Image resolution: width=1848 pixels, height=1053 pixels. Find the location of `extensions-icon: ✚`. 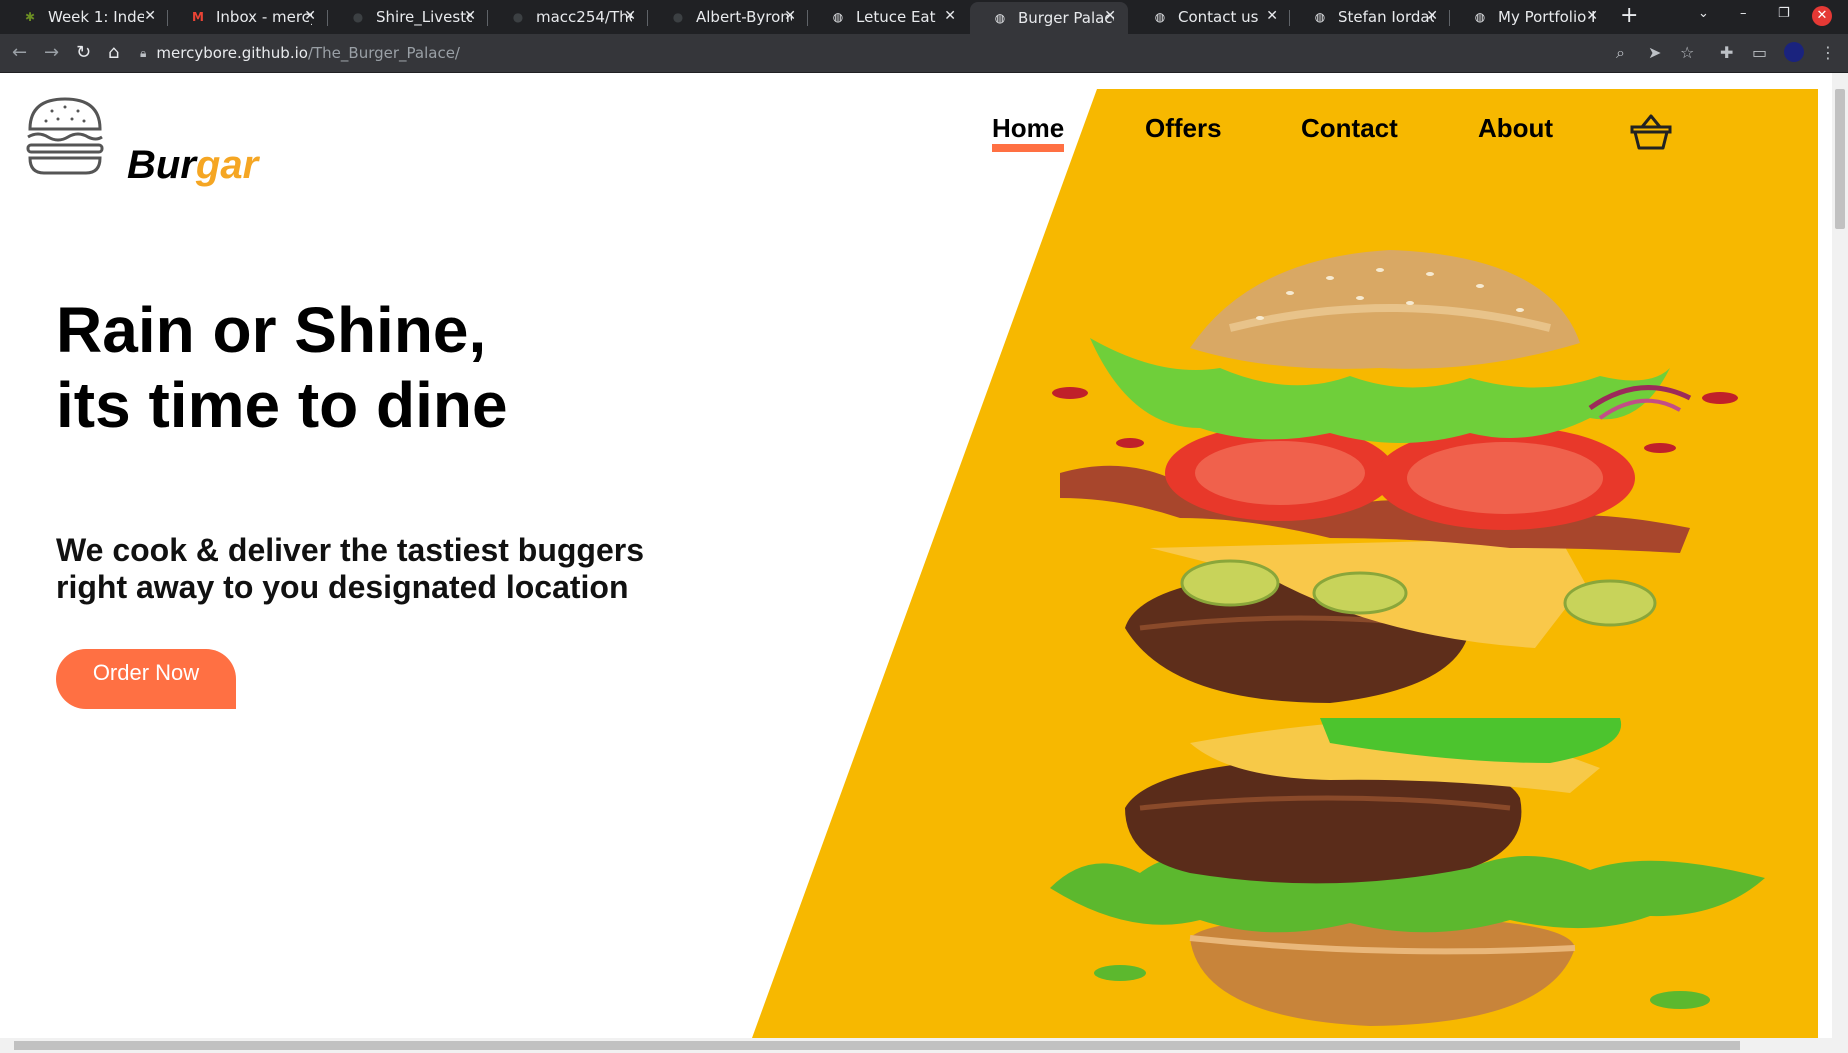

extensions-icon: ✚ is located at coordinates (1726, 52).